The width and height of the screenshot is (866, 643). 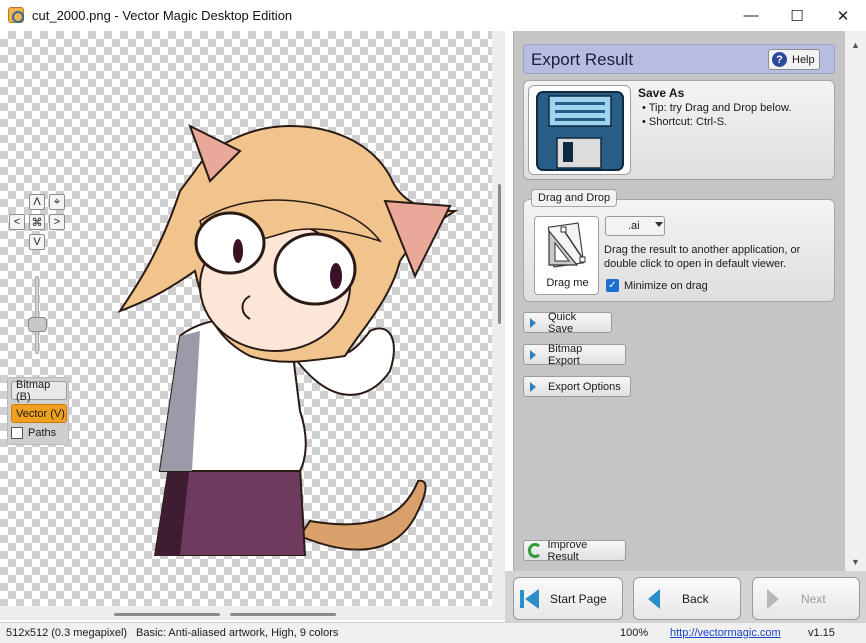 I want to click on zoom-fit-button: ⌖, so click(x=57, y=202).